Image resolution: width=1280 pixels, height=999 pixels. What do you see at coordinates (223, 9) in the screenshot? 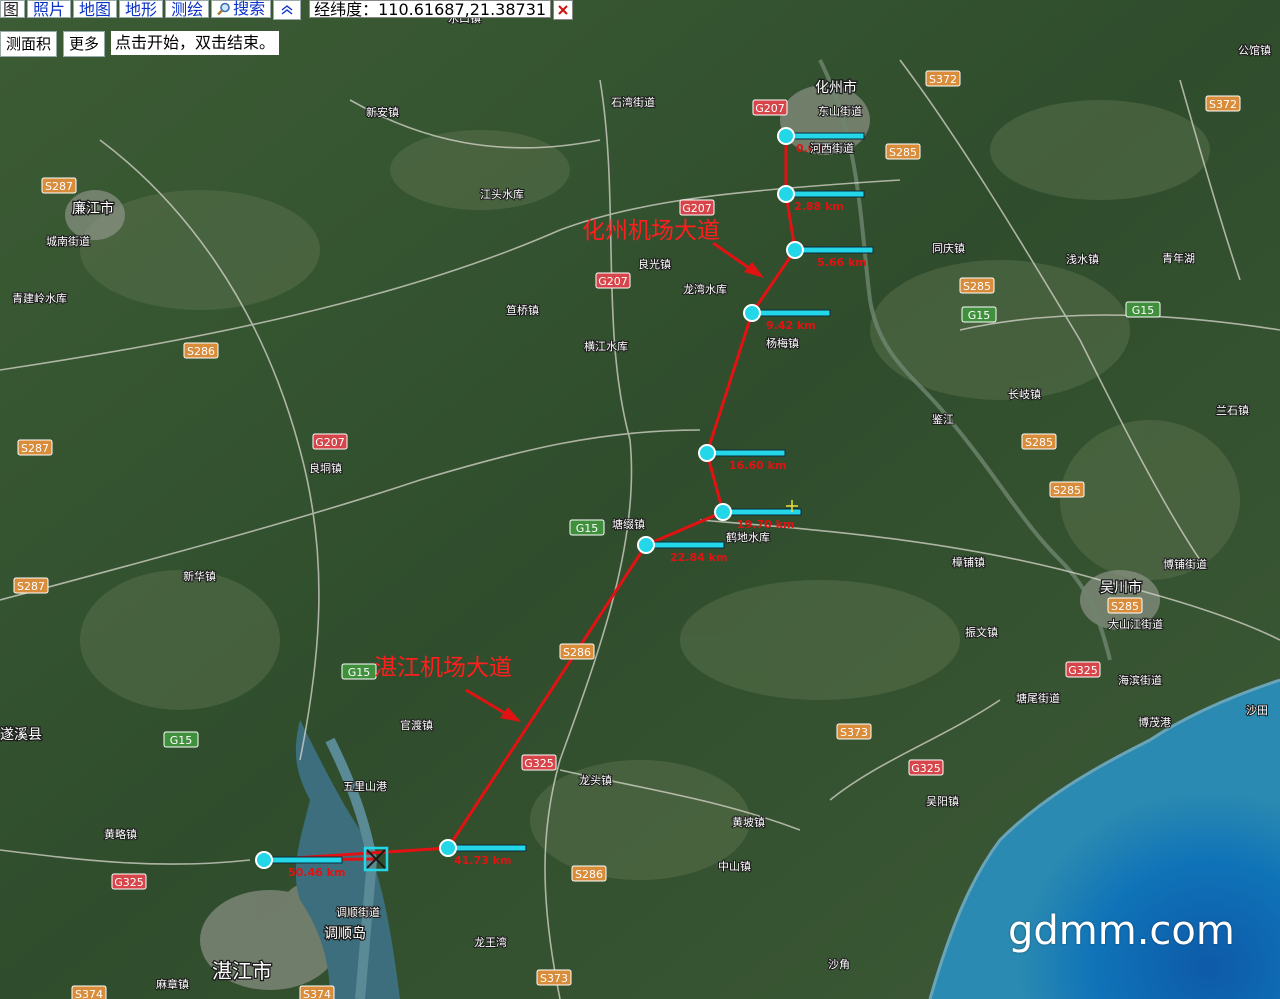
I see `magnifier-icon` at bounding box center [223, 9].